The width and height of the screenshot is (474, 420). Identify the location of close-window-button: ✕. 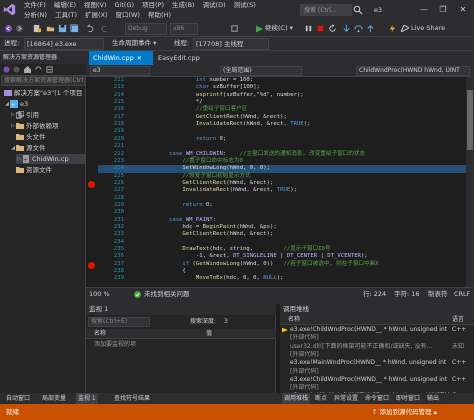
(463, 10).